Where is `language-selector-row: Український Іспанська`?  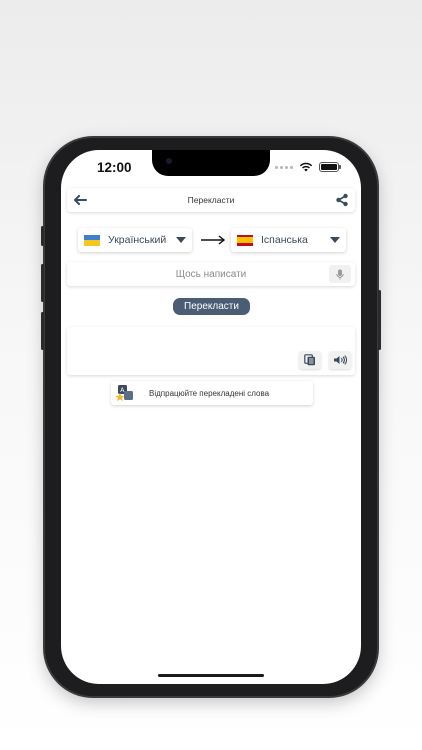 language-selector-row: Український Іспанська is located at coordinates (212, 240).